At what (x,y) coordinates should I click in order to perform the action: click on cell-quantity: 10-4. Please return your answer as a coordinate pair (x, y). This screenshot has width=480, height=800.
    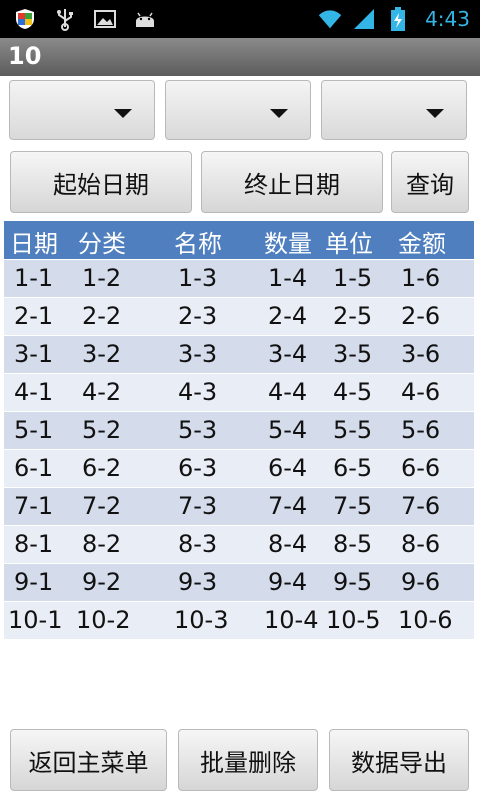
    Looking at the image, I should click on (291, 620).